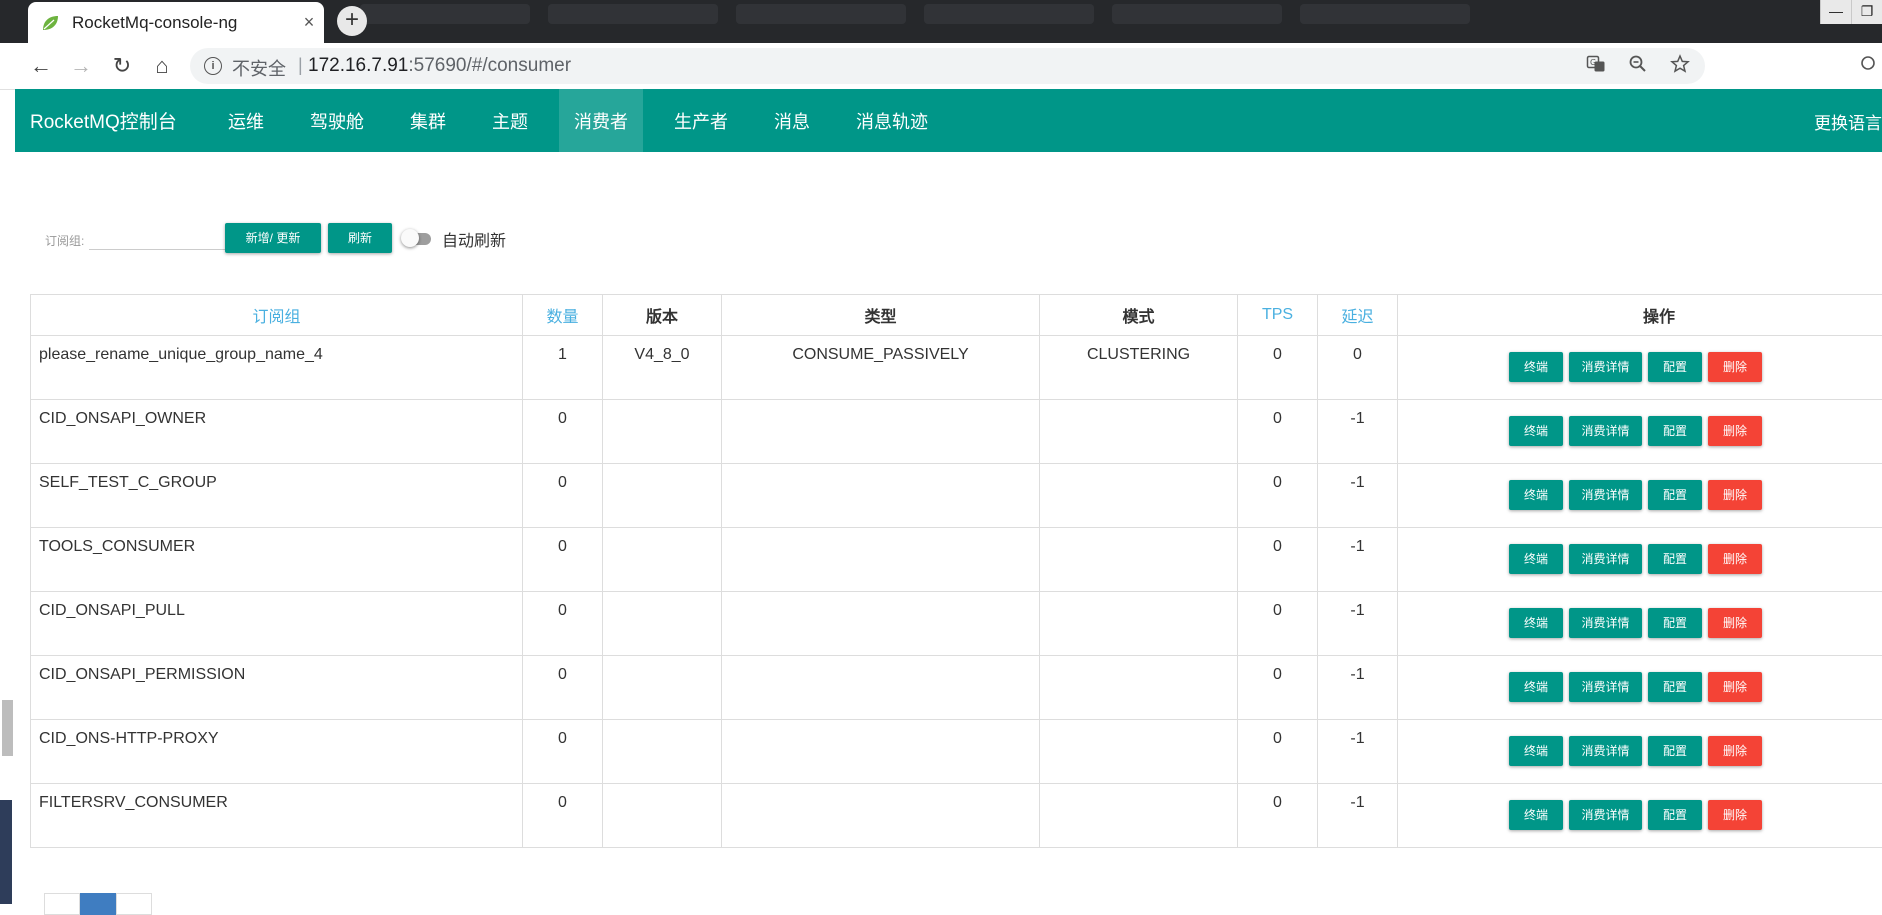  I want to click on page-current-button, so click(98, 904).